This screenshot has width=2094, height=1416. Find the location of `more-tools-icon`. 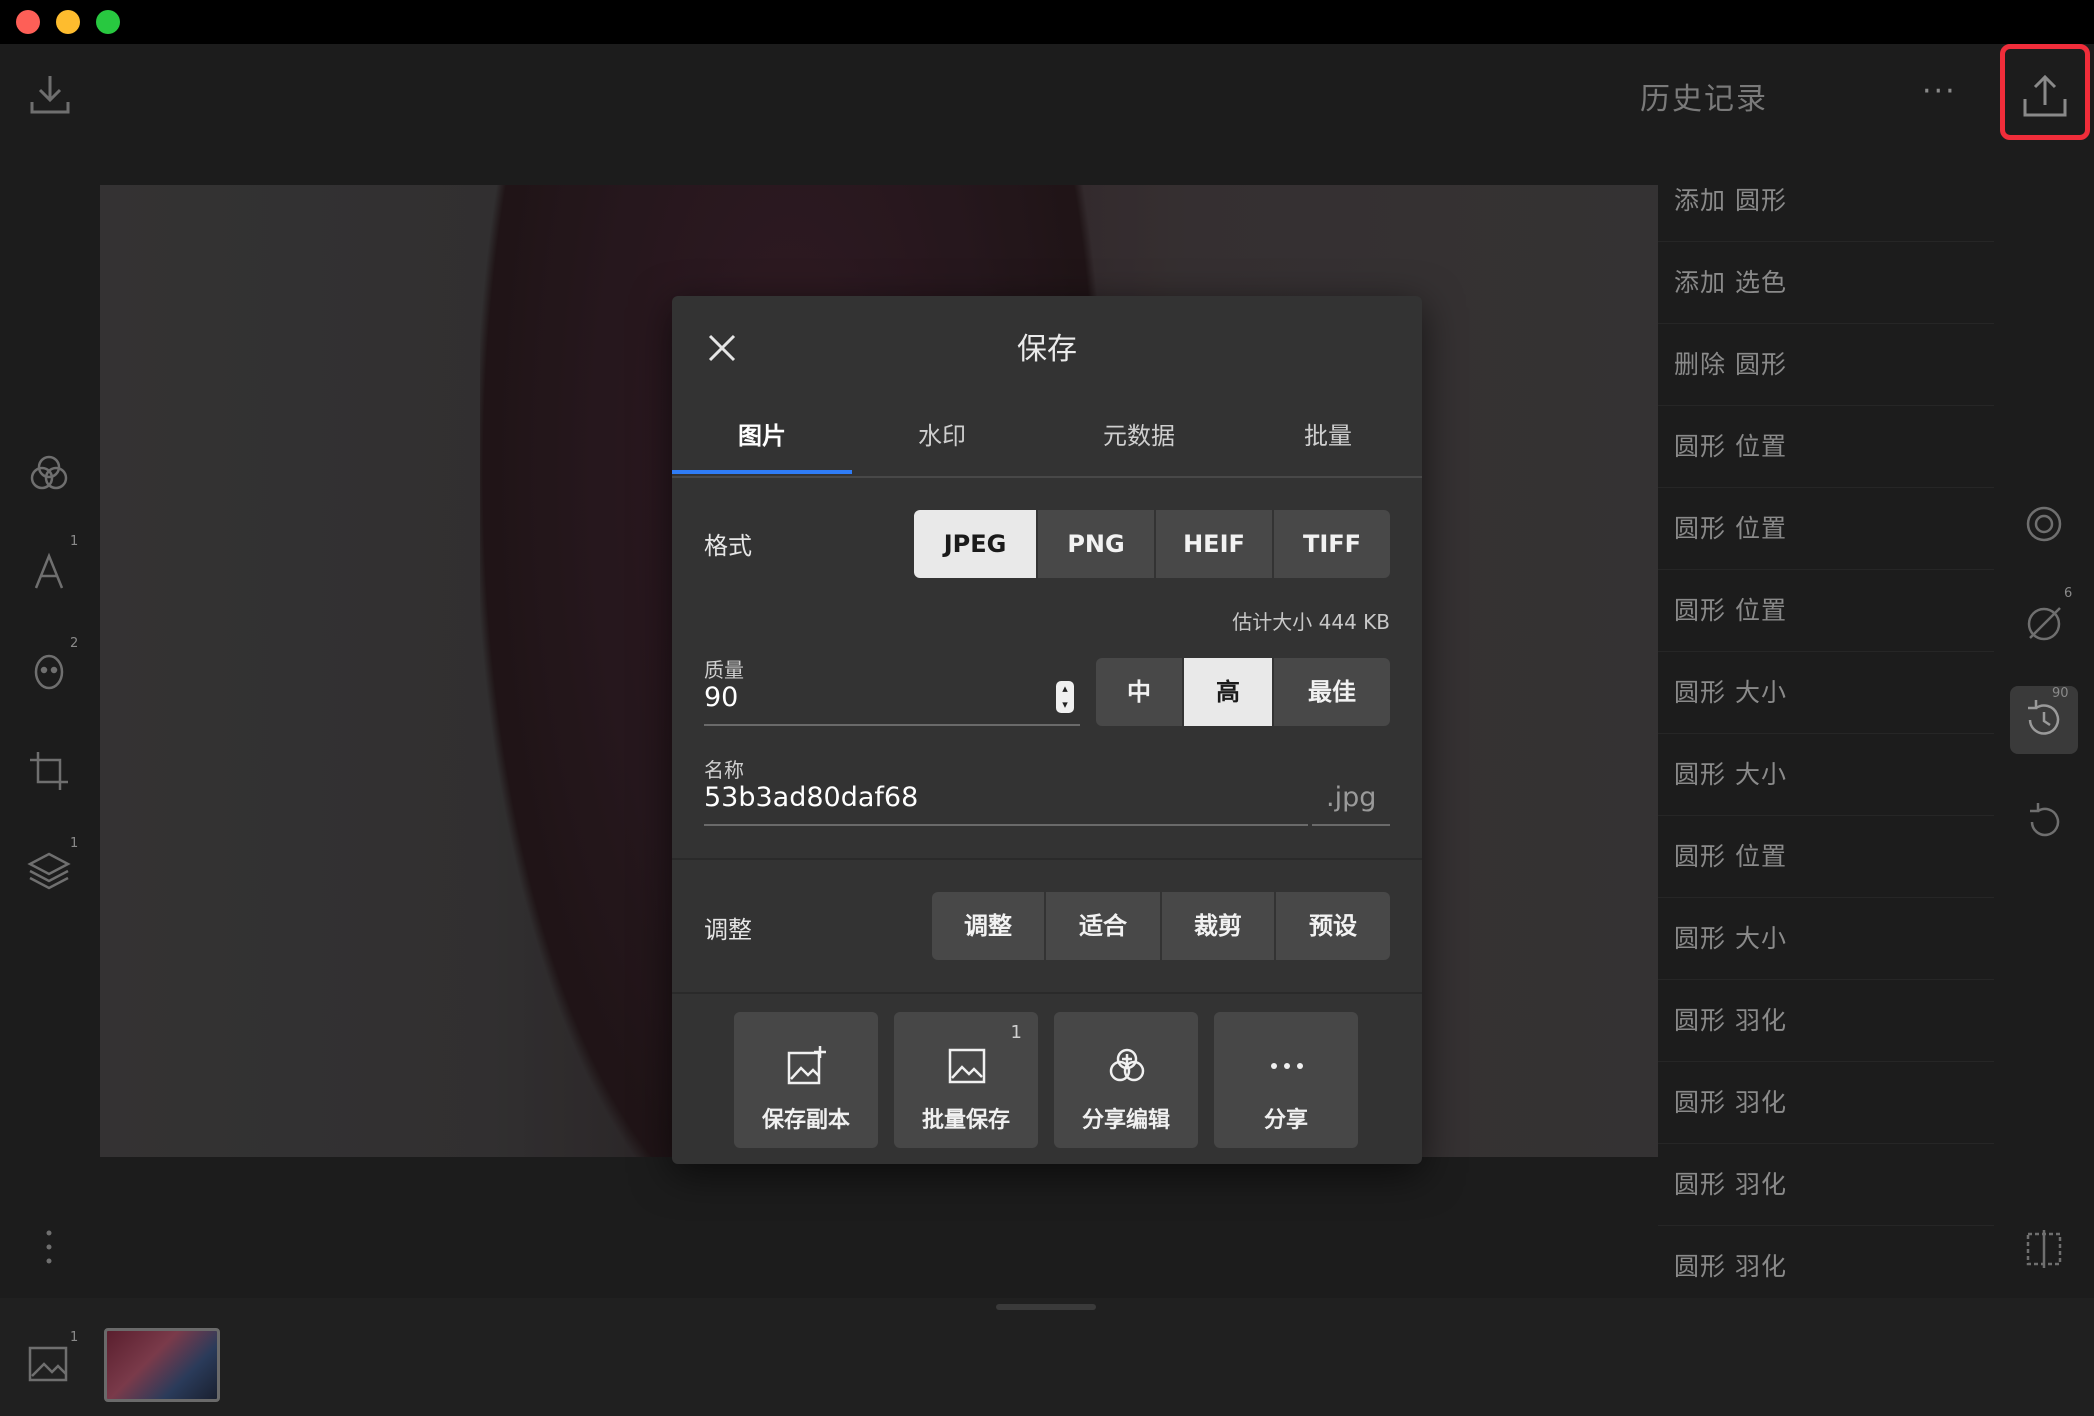

more-tools-icon is located at coordinates (49, 1247).